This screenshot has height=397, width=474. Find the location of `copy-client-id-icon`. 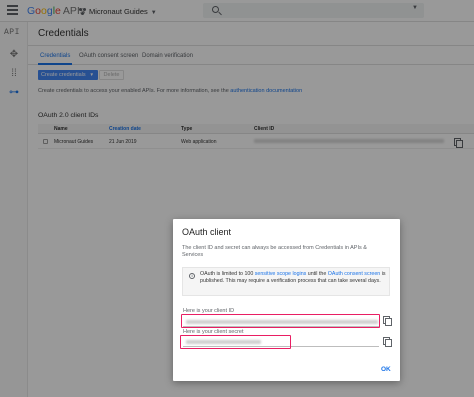

copy-client-id-icon is located at coordinates (387, 321).